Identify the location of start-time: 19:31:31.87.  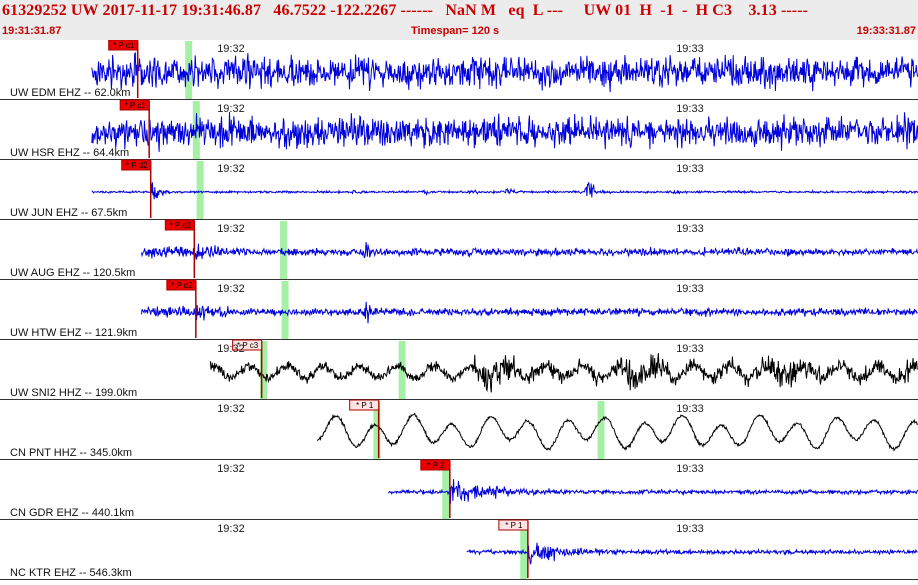
(32, 31).